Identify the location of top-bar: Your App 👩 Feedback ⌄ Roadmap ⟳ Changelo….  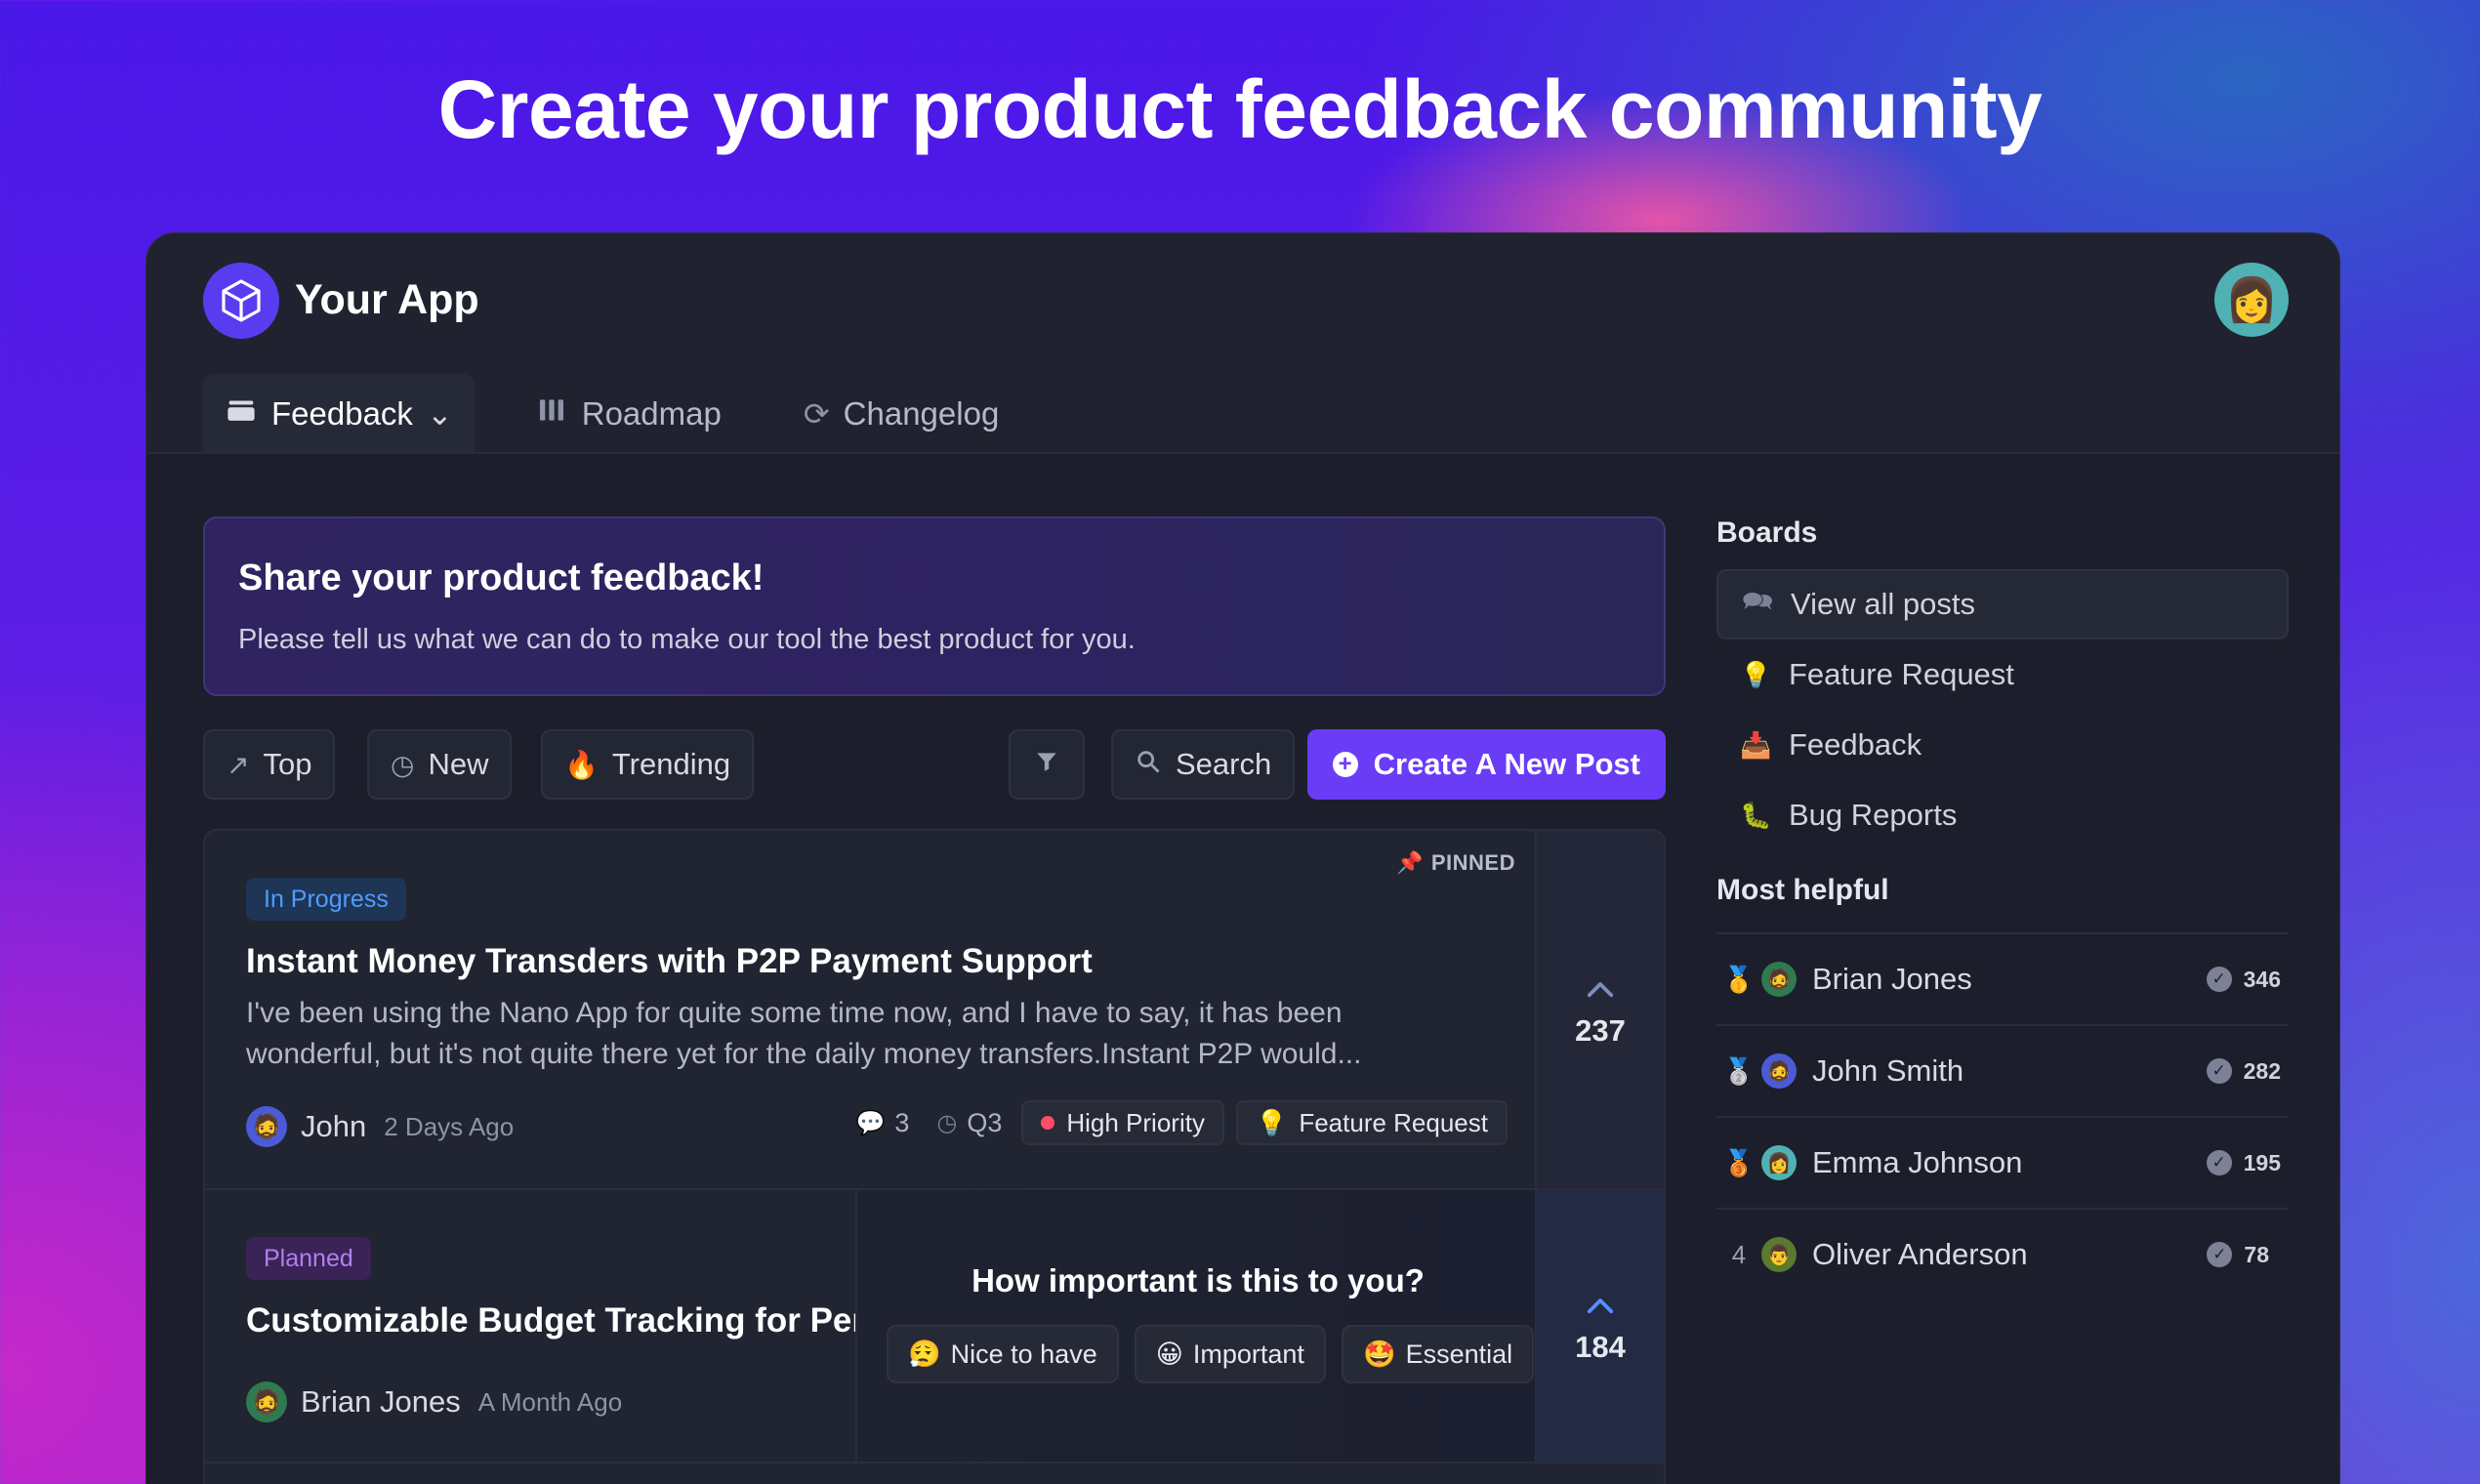
(1242, 343).